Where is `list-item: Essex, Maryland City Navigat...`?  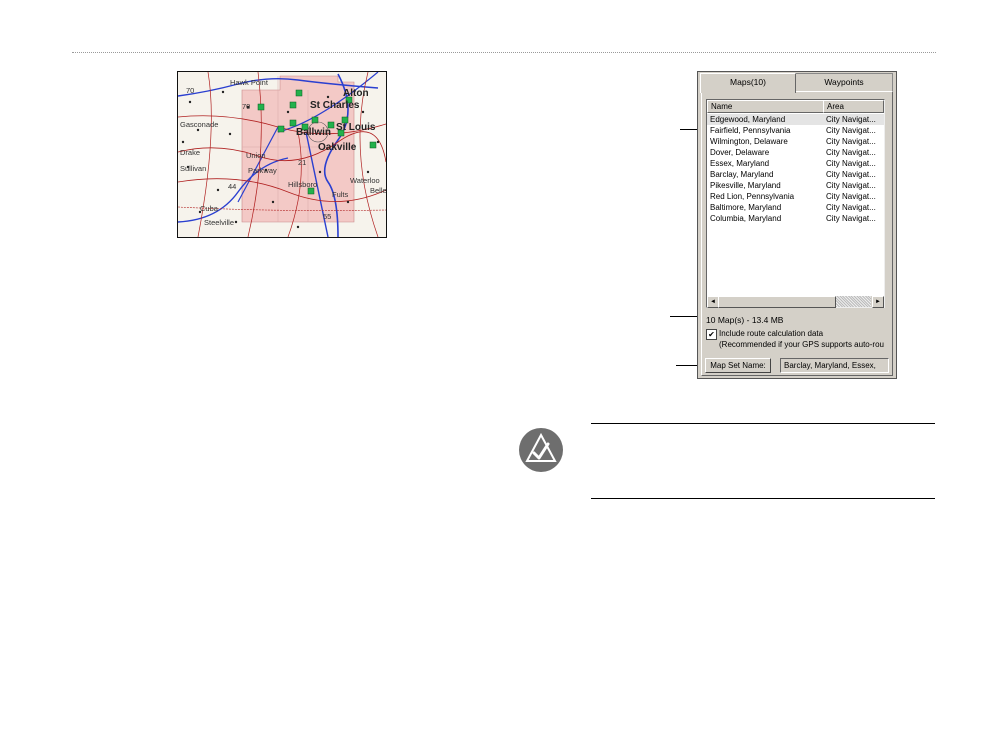 list-item: Essex, Maryland City Navigat... is located at coordinates (795, 163).